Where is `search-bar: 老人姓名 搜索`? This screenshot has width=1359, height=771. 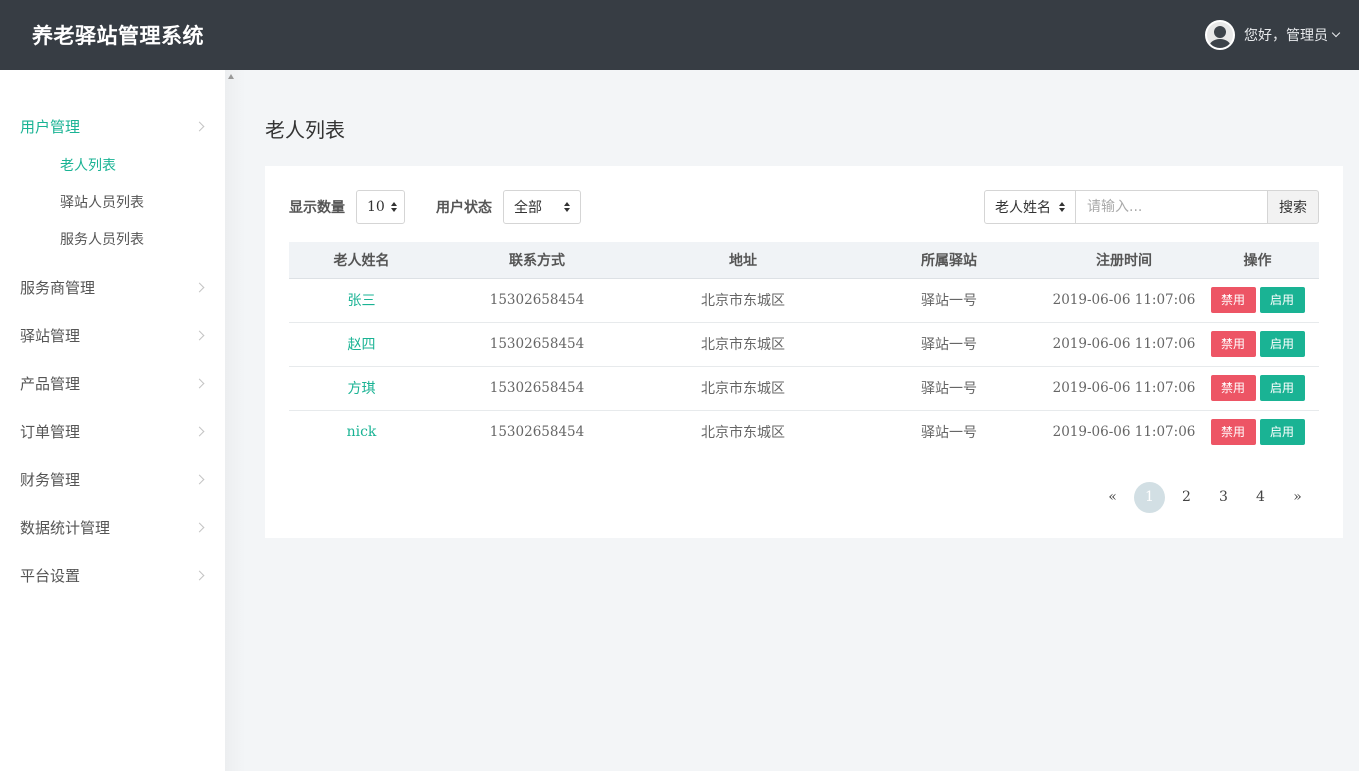
search-bar: 老人姓名 搜索 is located at coordinates (1151, 207).